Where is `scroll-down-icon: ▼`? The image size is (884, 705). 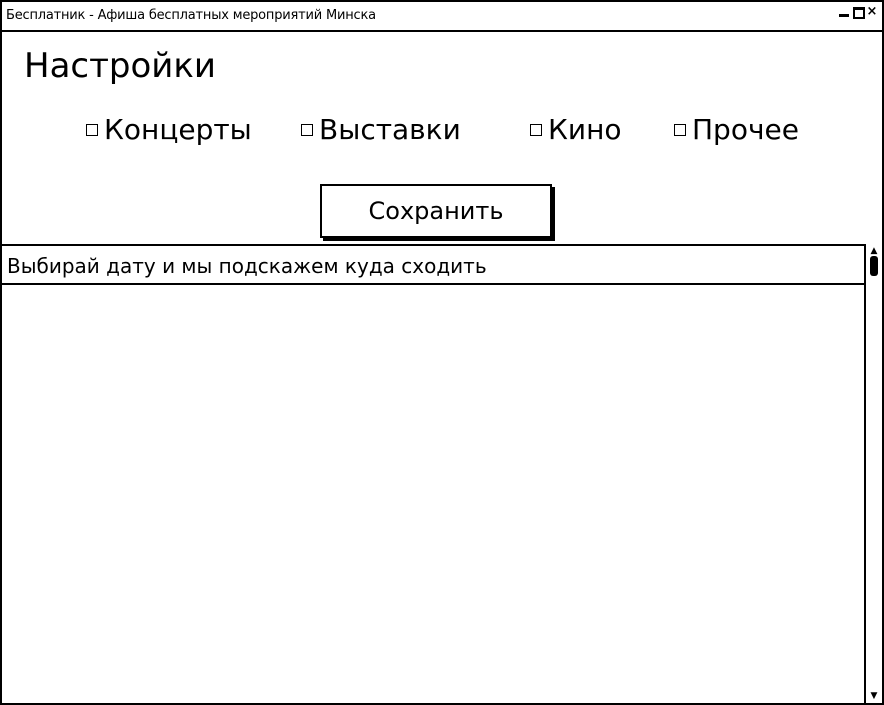
scroll-down-icon: ▼ is located at coordinates (874, 696).